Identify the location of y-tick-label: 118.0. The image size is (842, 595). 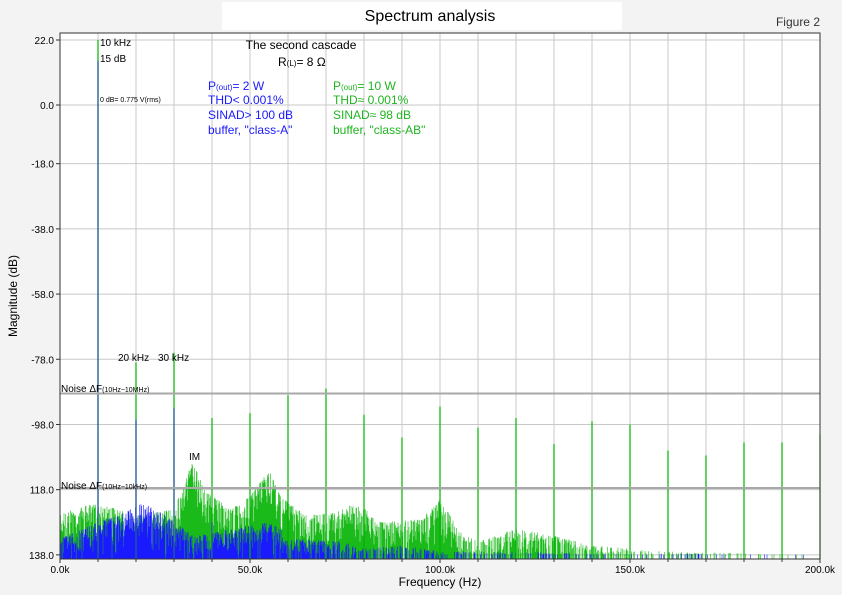
(42, 491).